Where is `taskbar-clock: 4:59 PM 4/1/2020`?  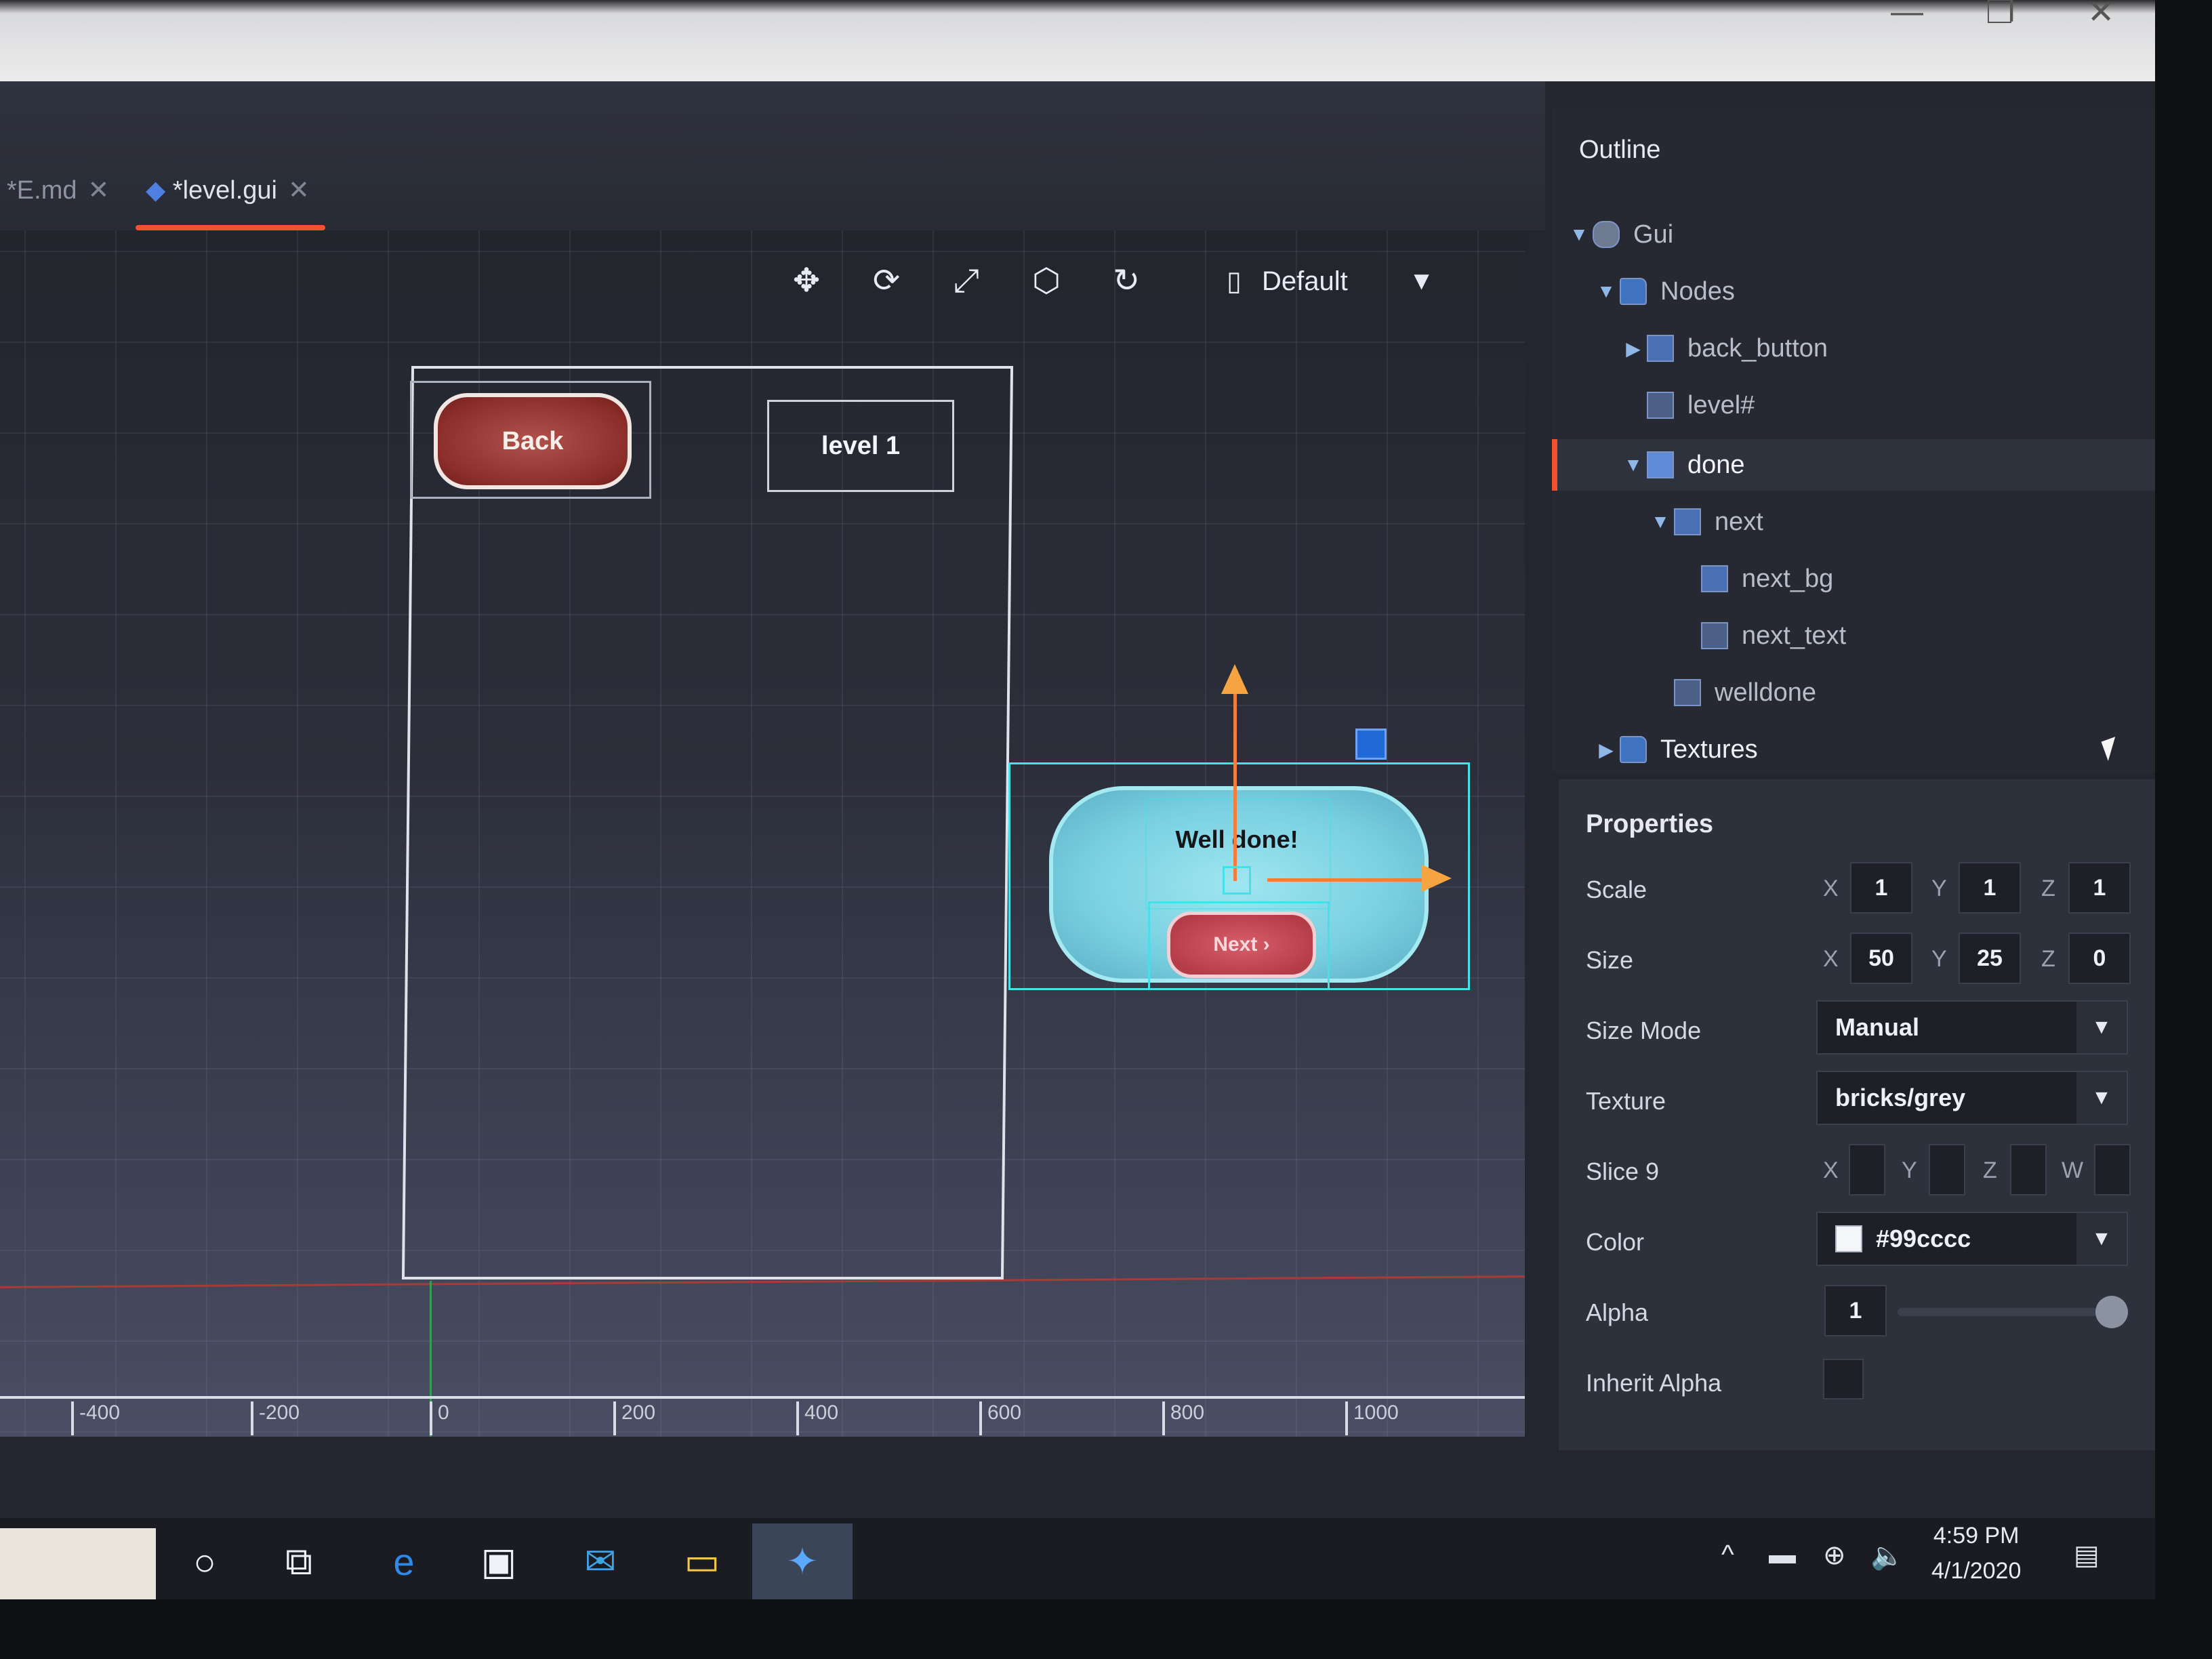
taskbar-clock: 4:59 PM 4/1/2020 is located at coordinates (1976, 1553).